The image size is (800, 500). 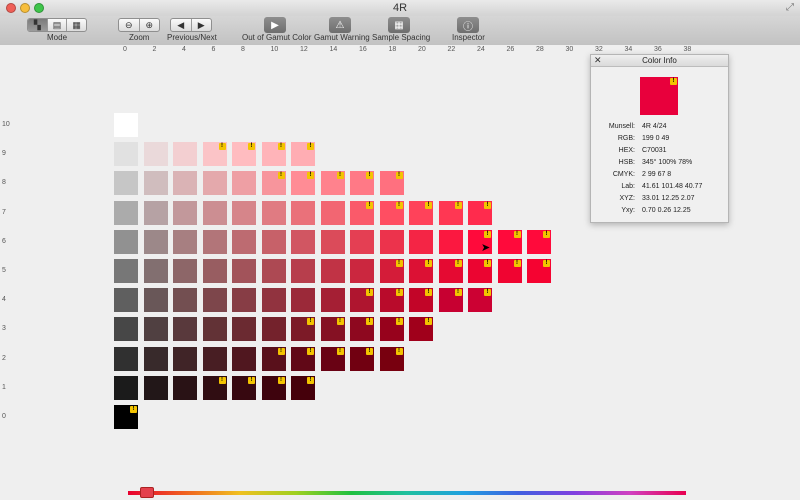 What do you see at coordinates (147, 492) in the screenshot?
I see `hue-slider-knob` at bounding box center [147, 492].